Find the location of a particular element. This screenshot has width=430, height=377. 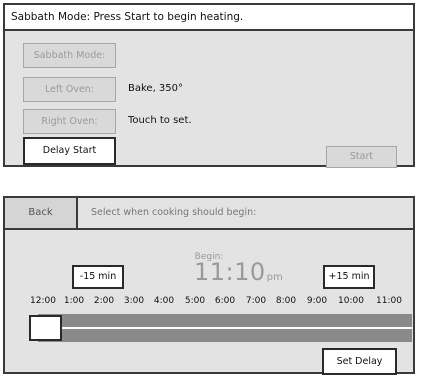

start-button: Start is located at coordinates (361, 157).